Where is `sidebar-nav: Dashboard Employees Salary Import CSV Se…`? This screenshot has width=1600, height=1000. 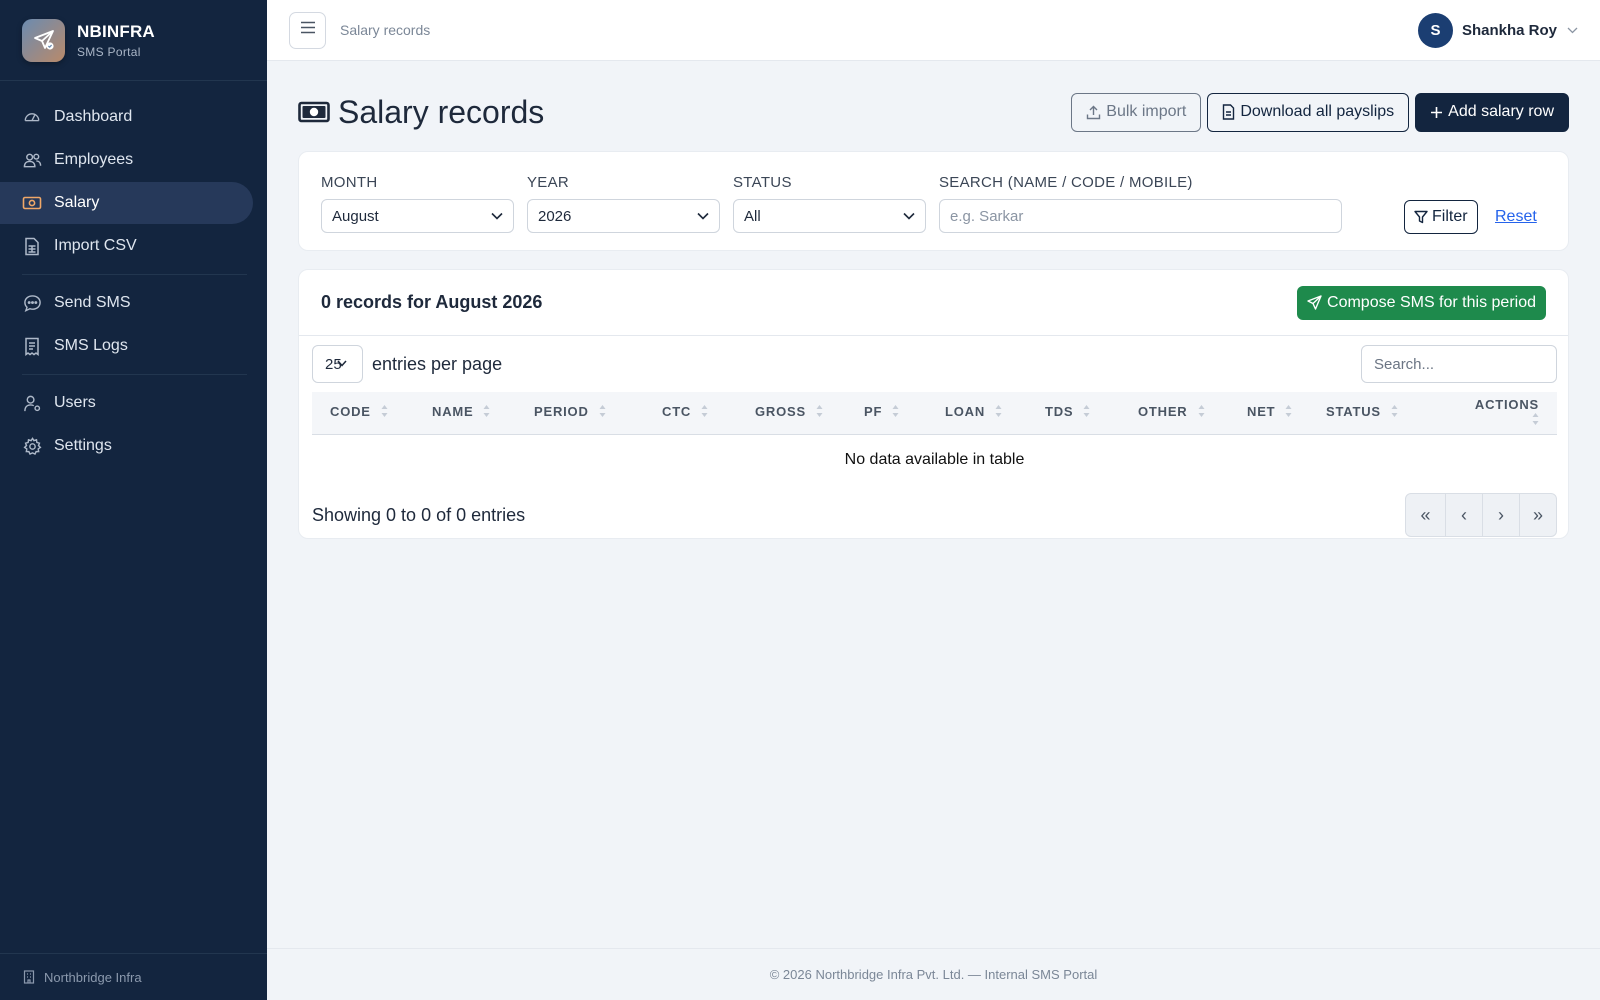
sidebar-nav: Dashboard Employees Salary Import CSV Se… is located at coordinates (133, 274).